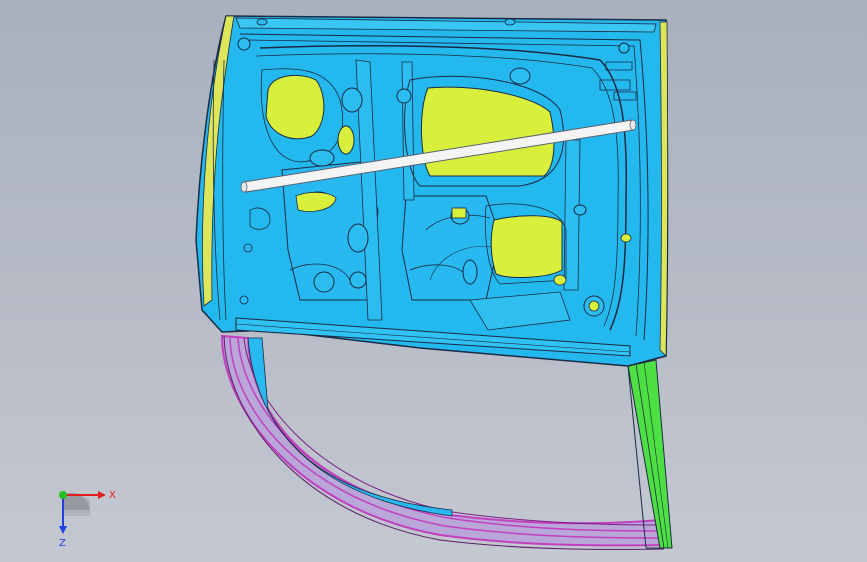  What do you see at coordinates (112, 495) in the screenshot?
I see `x-axis-label: X` at bounding box center [112, 495].